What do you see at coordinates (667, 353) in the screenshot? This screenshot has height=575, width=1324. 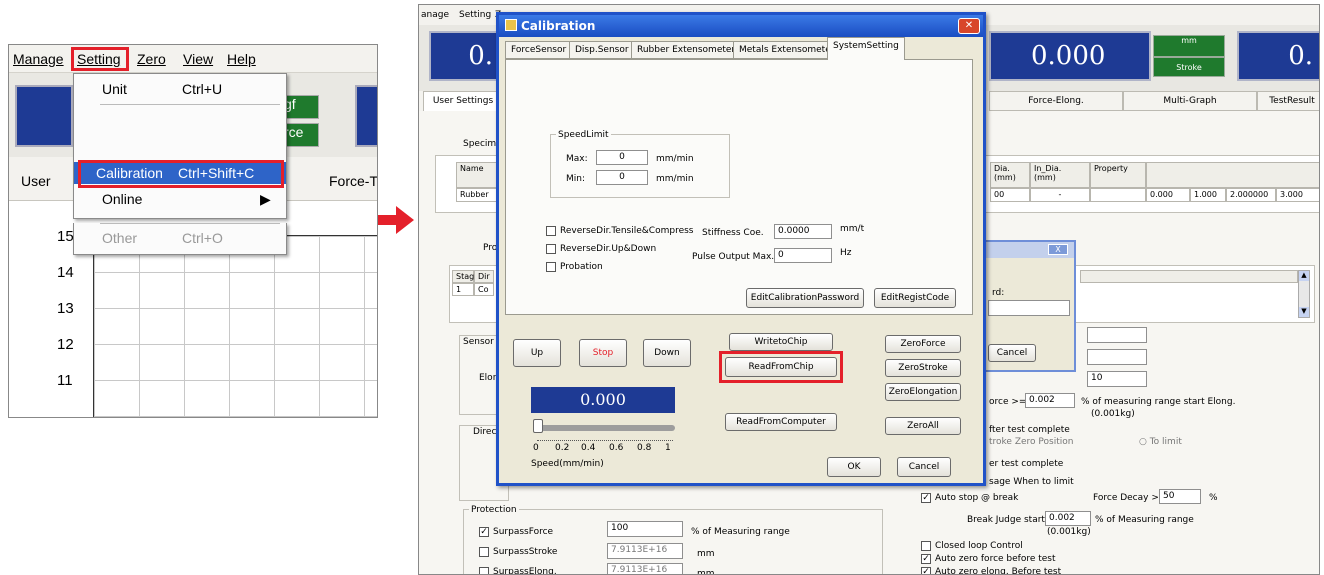 I see `down-button: Down` at bounding box center [667, 353].